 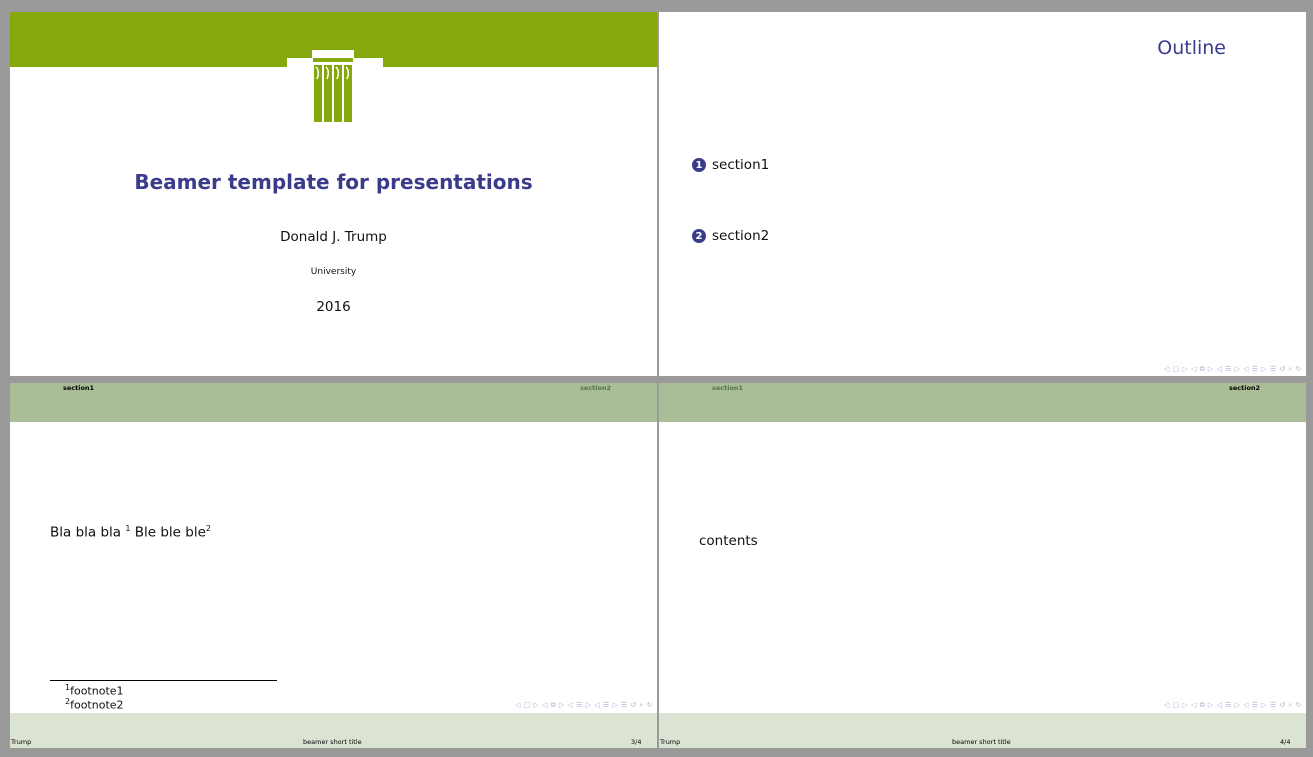 What do you see at coordinates (163, 680) in the screenshot?
I see `footnote-rule` at bounding box center [163, 680].